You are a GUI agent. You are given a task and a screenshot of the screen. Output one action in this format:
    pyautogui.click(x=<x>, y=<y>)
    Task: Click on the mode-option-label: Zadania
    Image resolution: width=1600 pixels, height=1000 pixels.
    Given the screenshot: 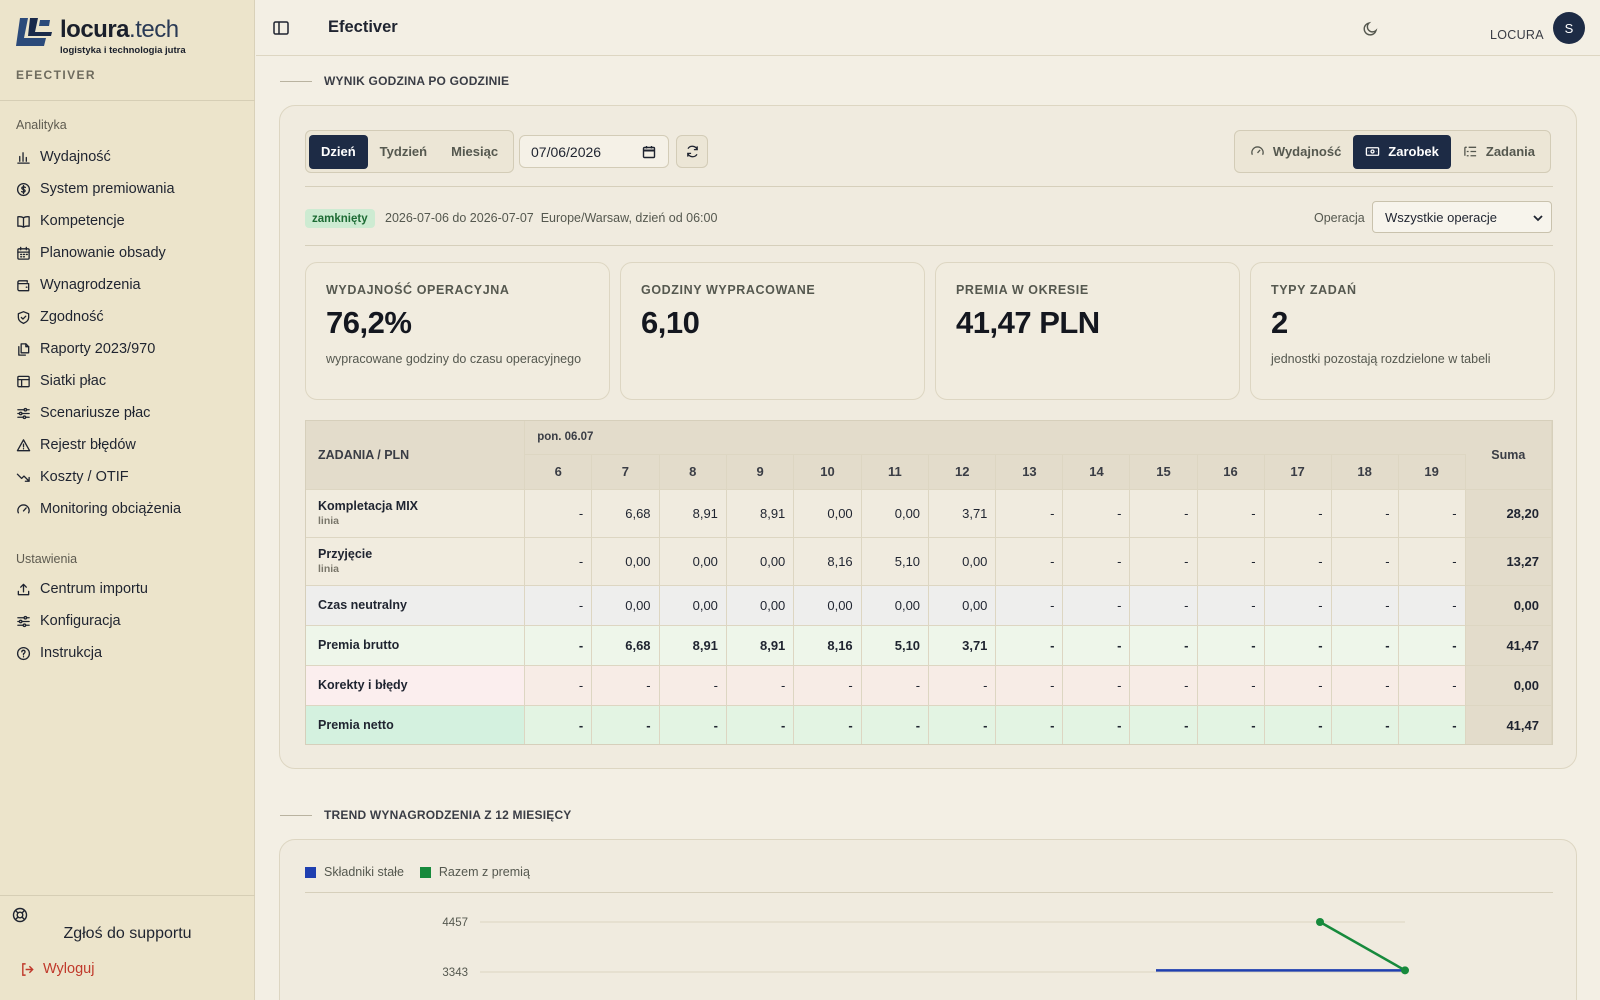 What is the action you would take?
    pyautogui.click(x=1510, y=151)
    